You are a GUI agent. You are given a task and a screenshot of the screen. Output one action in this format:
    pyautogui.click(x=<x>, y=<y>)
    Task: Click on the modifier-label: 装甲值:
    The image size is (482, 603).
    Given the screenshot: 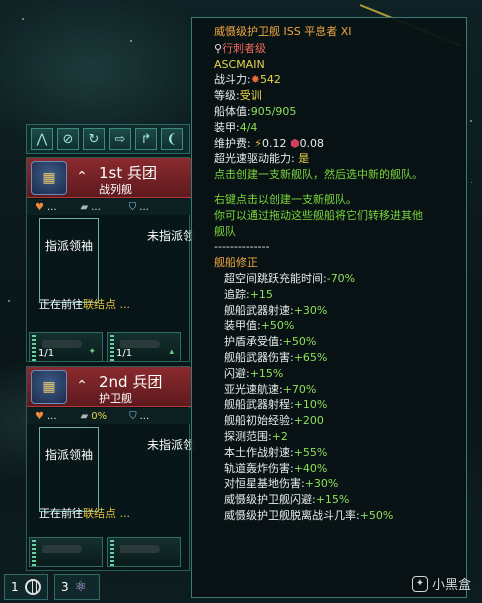 What is the action you would take?
    pyautogui.click(x=242, y=326)
    